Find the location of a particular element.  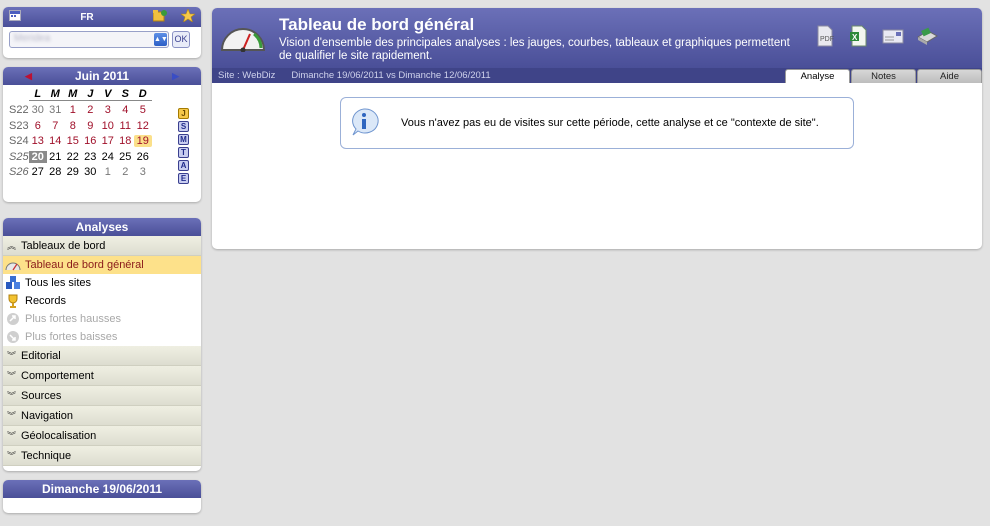

site-select: Meridea ▲▼ is located at coordinates (89, 39).